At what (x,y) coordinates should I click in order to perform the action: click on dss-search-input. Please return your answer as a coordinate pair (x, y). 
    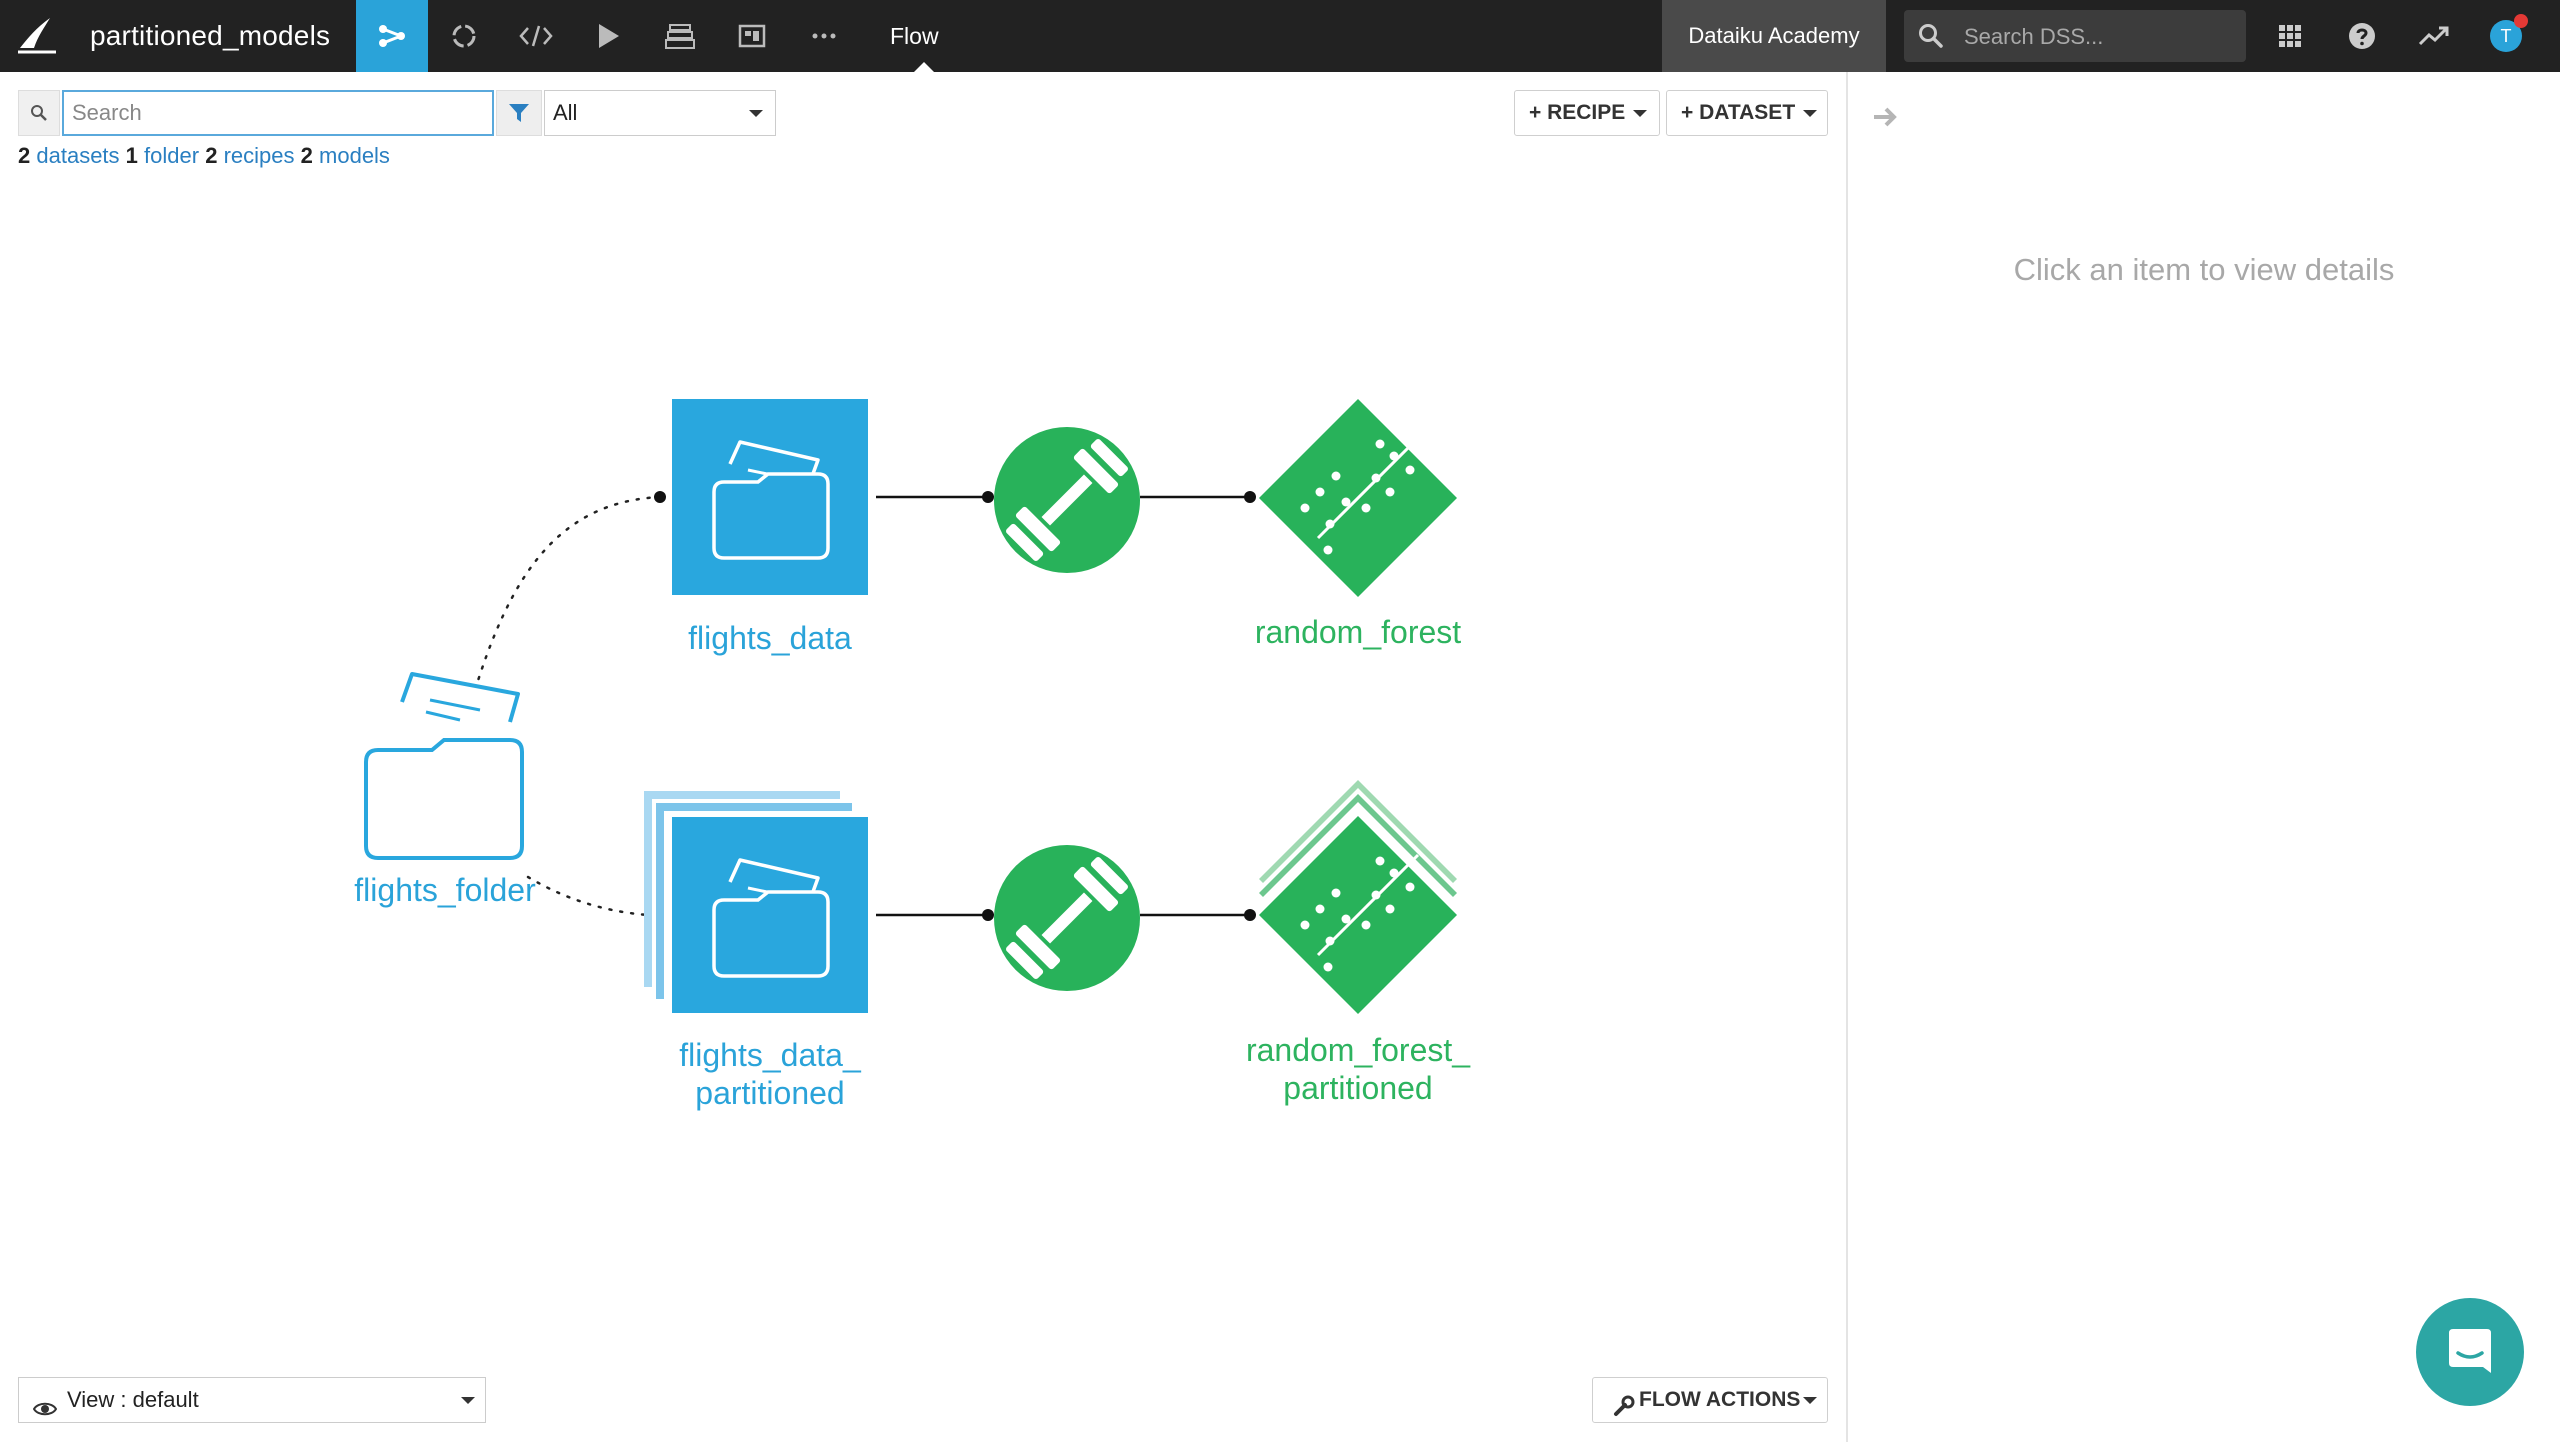
    Looking at the image, I should click on (2099, 37).